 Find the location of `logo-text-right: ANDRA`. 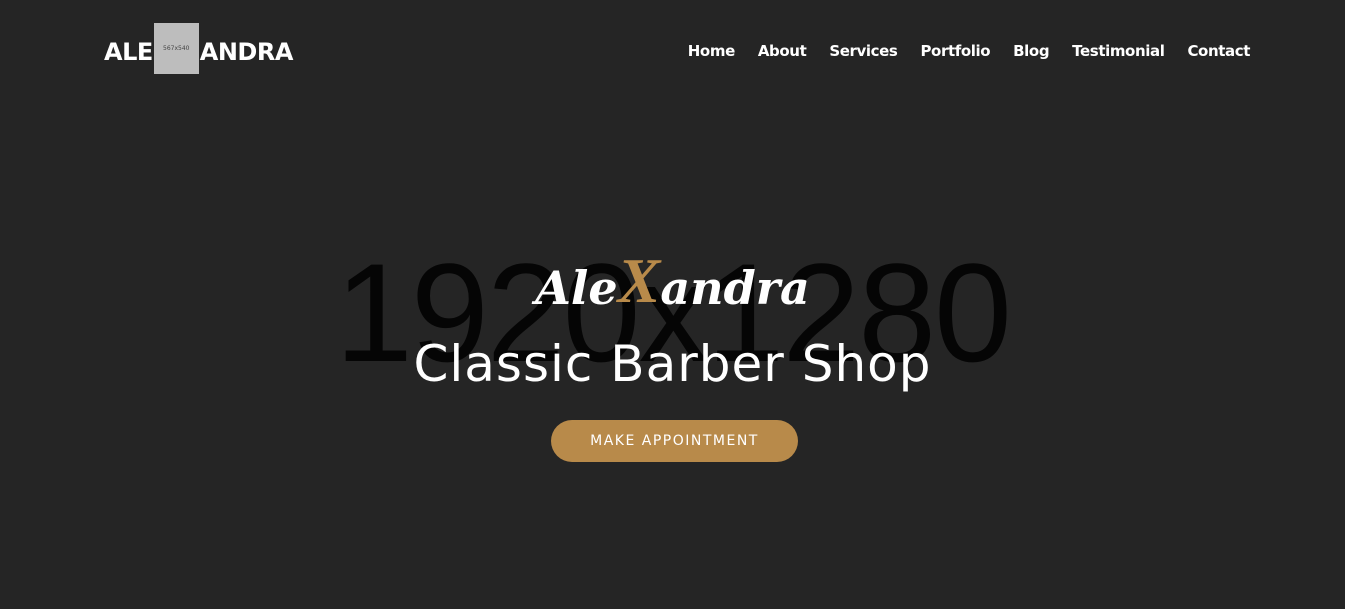

logo-text-right: ANDRA is located at coordinates (246, 52).